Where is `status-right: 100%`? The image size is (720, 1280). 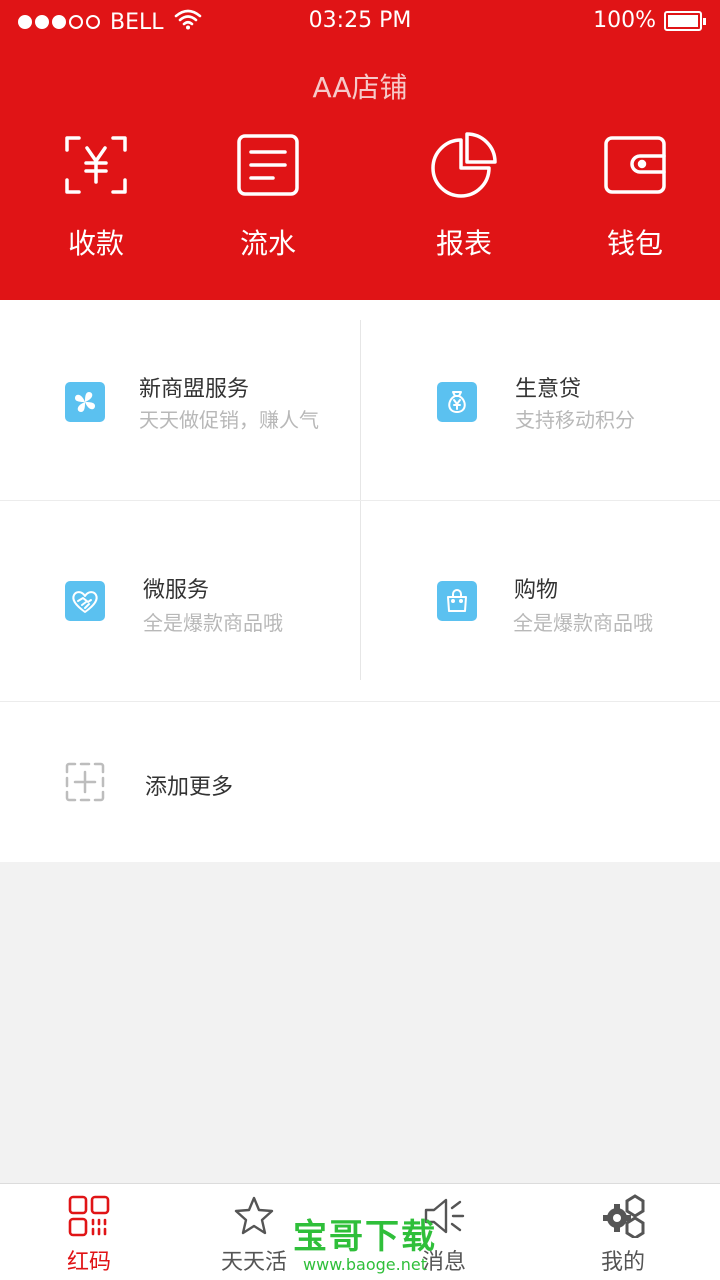 status-right: 100% is located at coordinates (649, 20).